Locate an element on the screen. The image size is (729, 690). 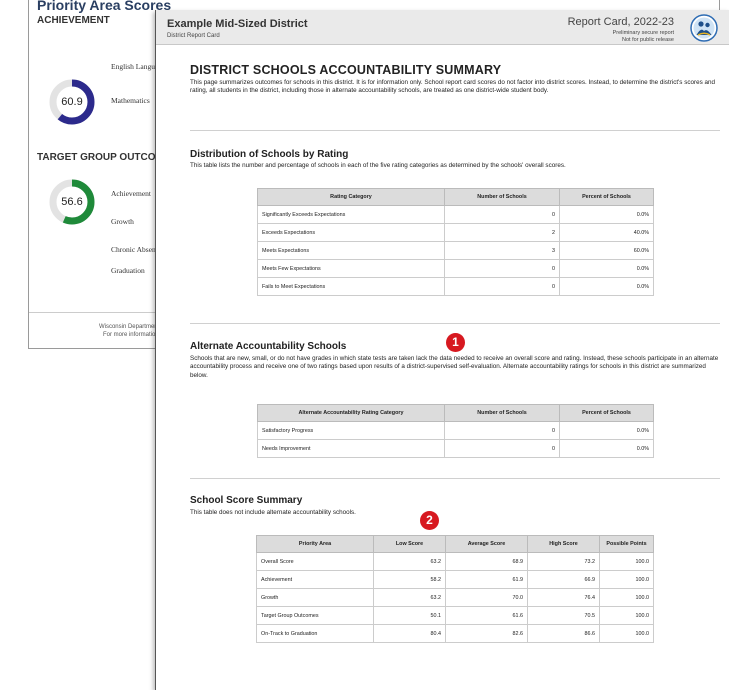
table-row: Meets Expectations 3 60.0% is located at coordinates (455, 250).